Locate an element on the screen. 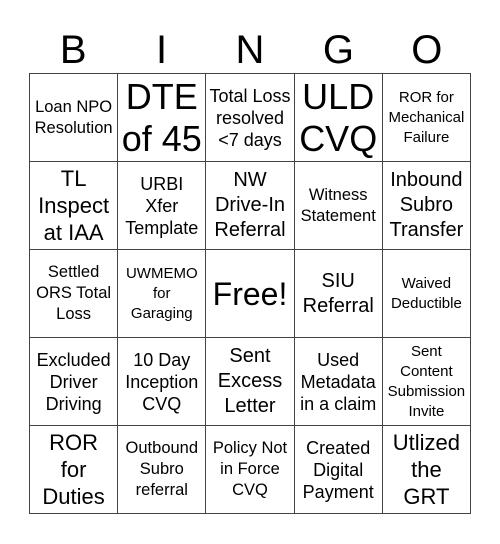 The height and width of the screenshot is (544, 500). bingo-header: B I N G O is located at coordinates (250, 50).